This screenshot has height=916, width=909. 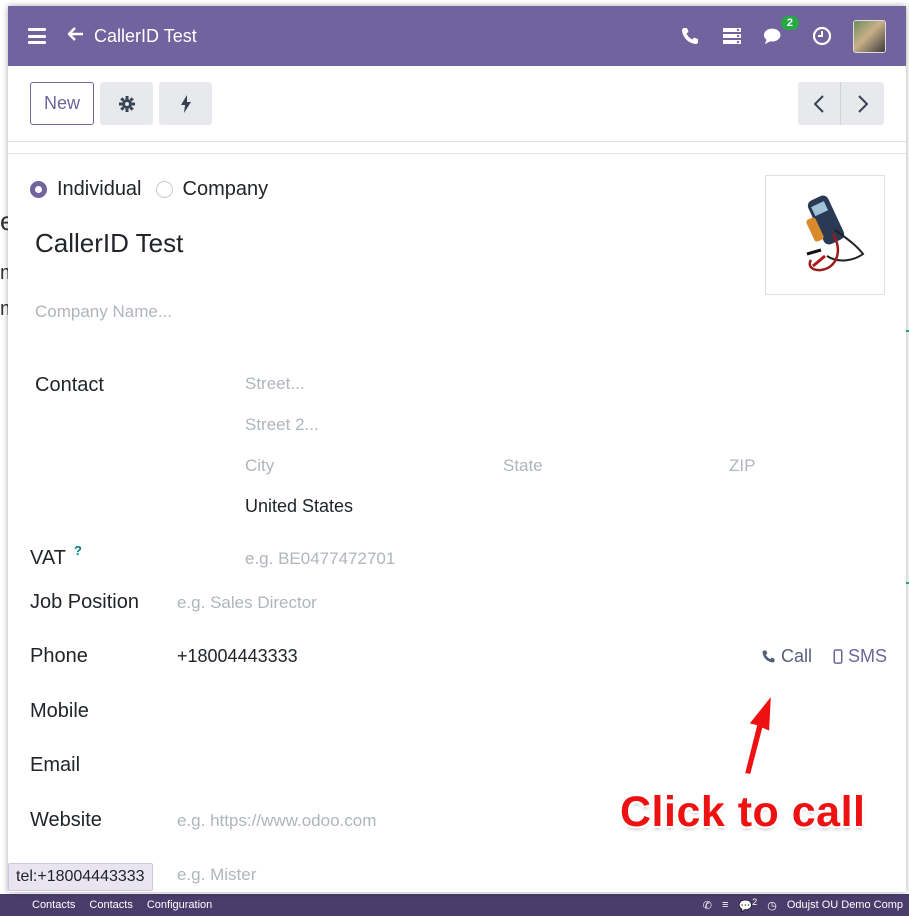 What do you see at coordinates (99, 189) in the screenshot?
I see `radio-individual-label: Individual` at bounding box center [99, 189].